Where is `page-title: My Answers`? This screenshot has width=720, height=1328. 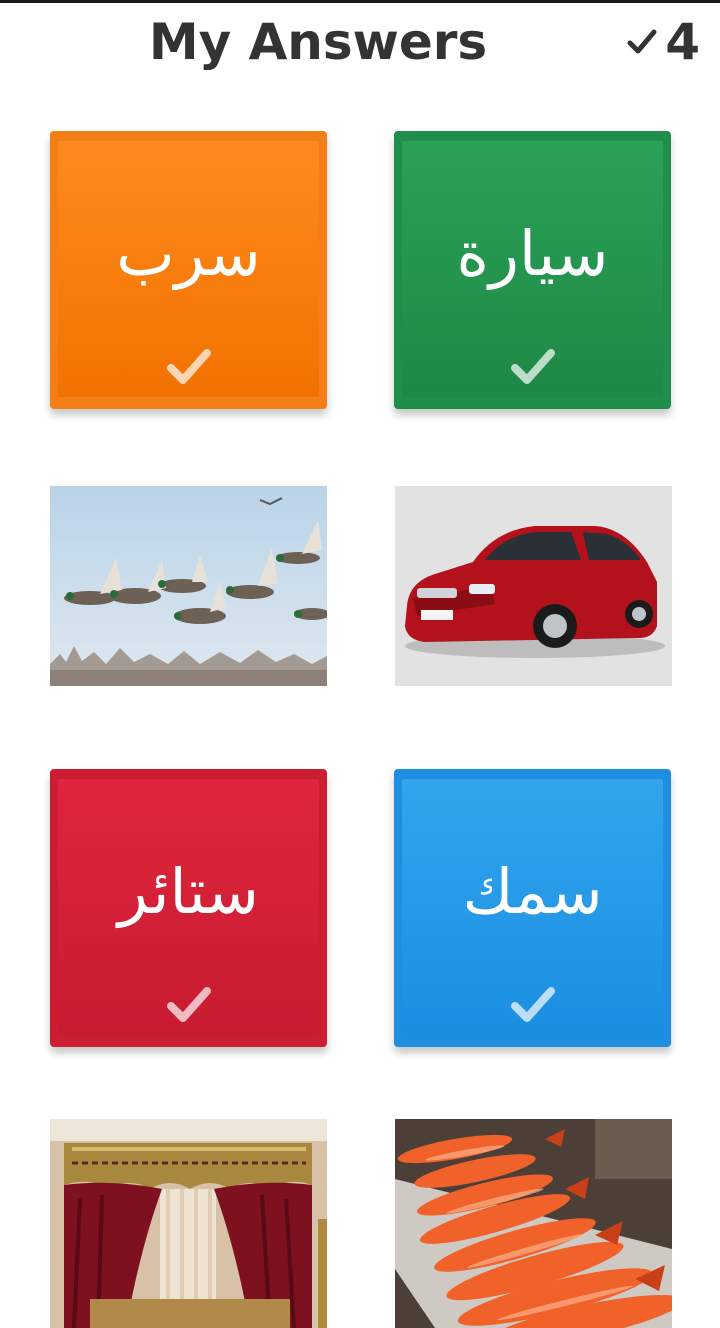
page-title: My Answers is located at coordinates (318, 42).